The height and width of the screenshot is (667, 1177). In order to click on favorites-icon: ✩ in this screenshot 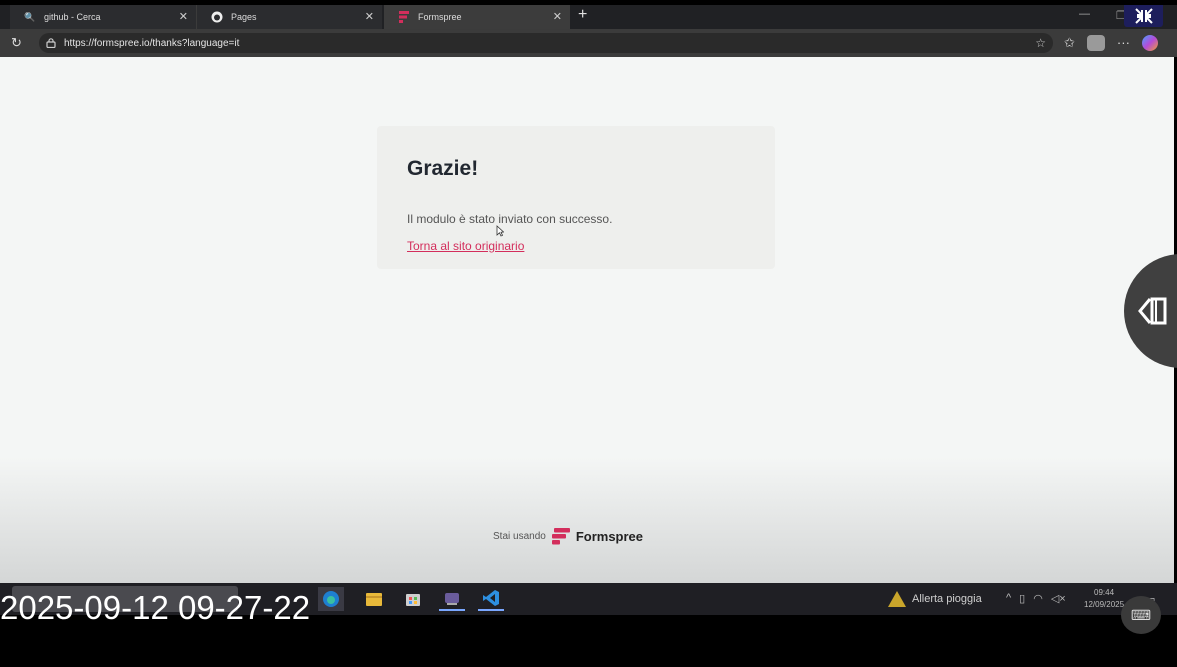, I will do `click(1069, 43)`.